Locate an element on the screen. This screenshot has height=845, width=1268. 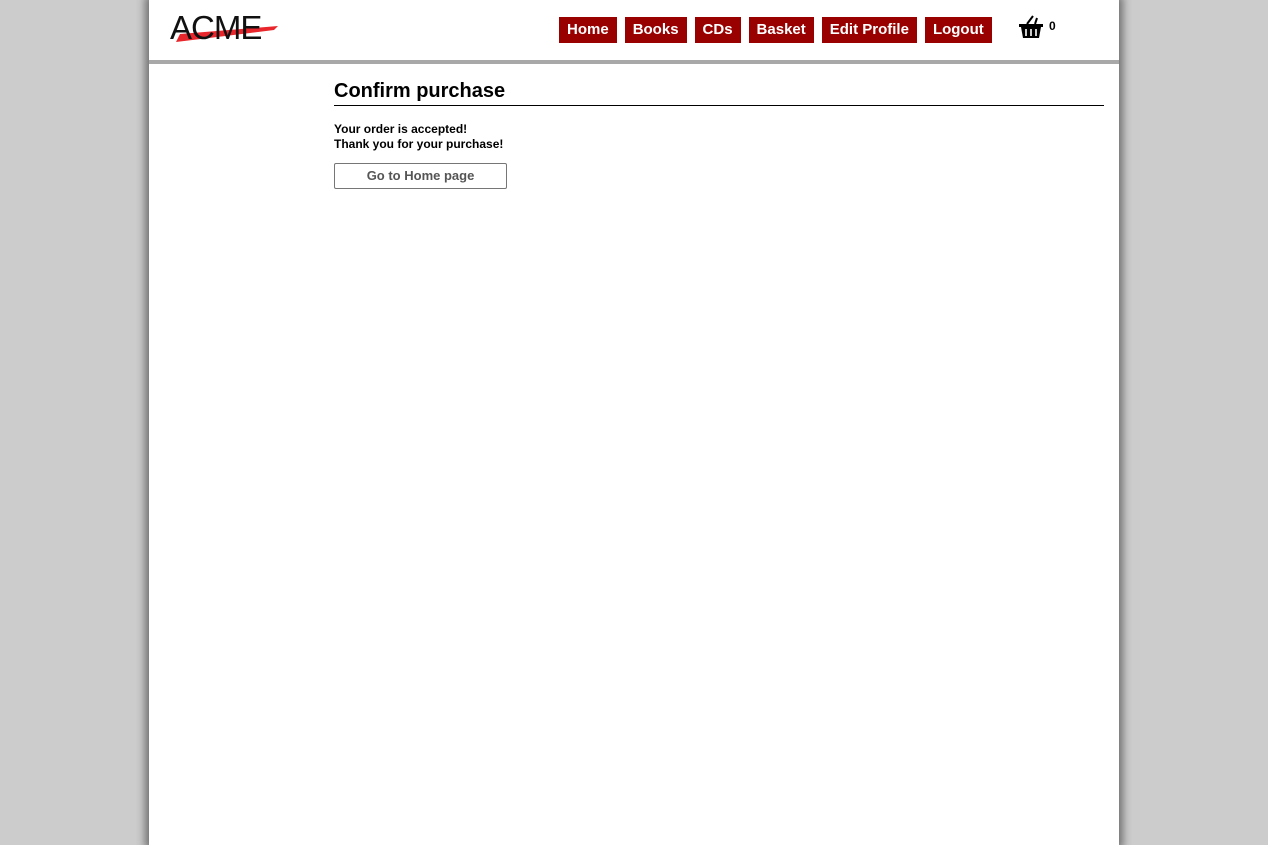
acme-logo: ACME is located at coordinates (225, 28).